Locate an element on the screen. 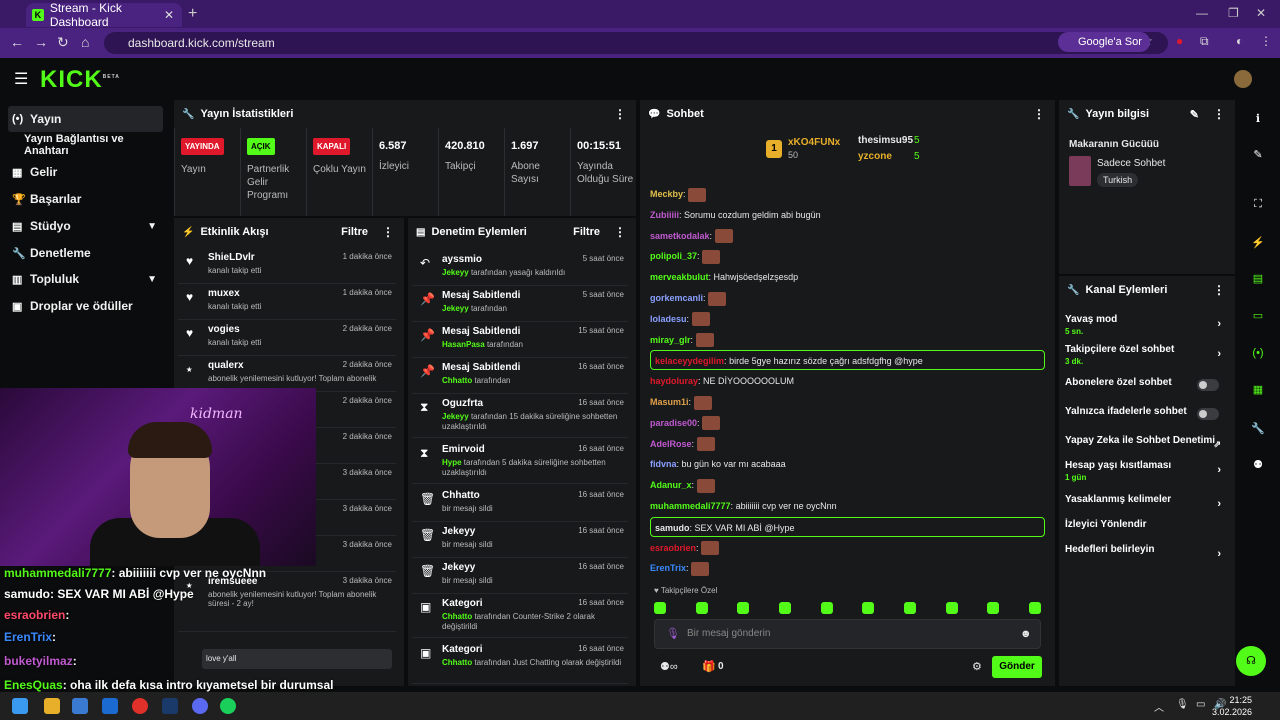 The height and width of the screenshot is (720, 1280). close-window-icon: ✕ is located at coordinates (1261, 13).